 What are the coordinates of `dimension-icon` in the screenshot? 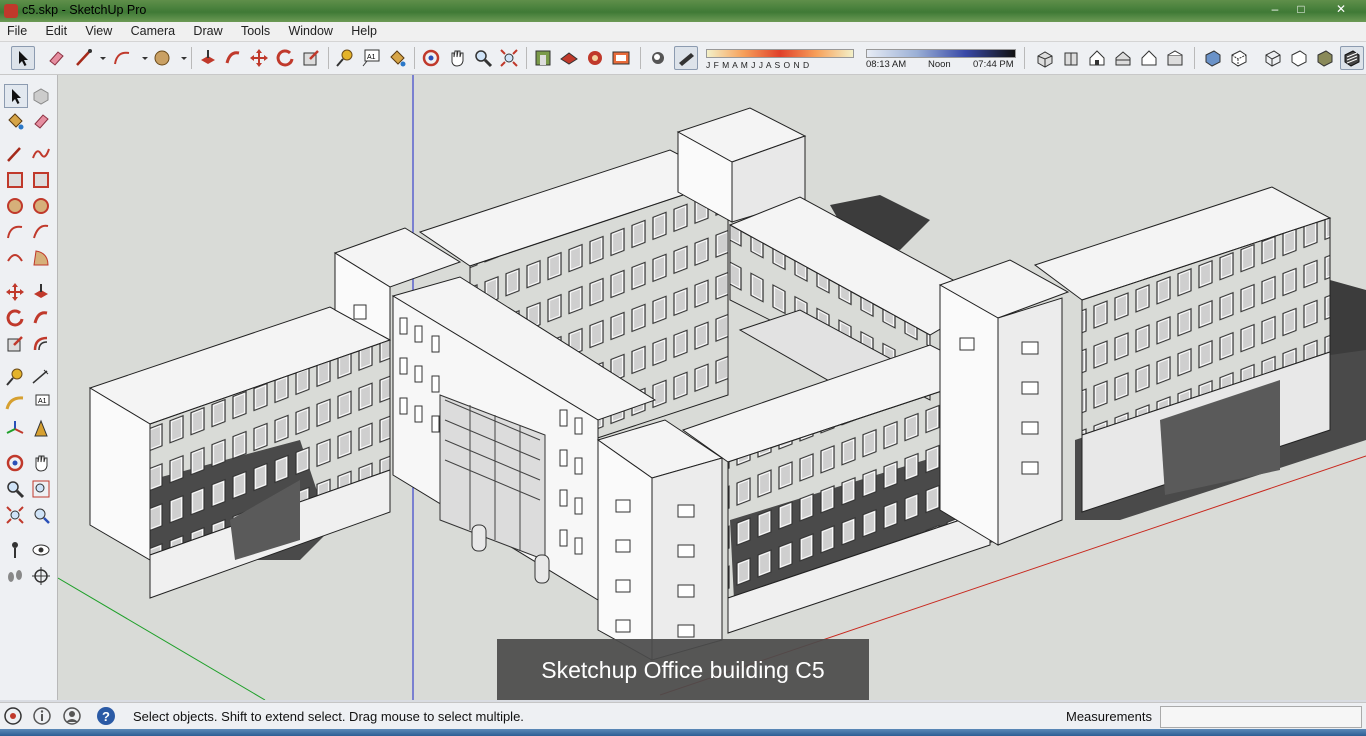 It's located at (41, 377).